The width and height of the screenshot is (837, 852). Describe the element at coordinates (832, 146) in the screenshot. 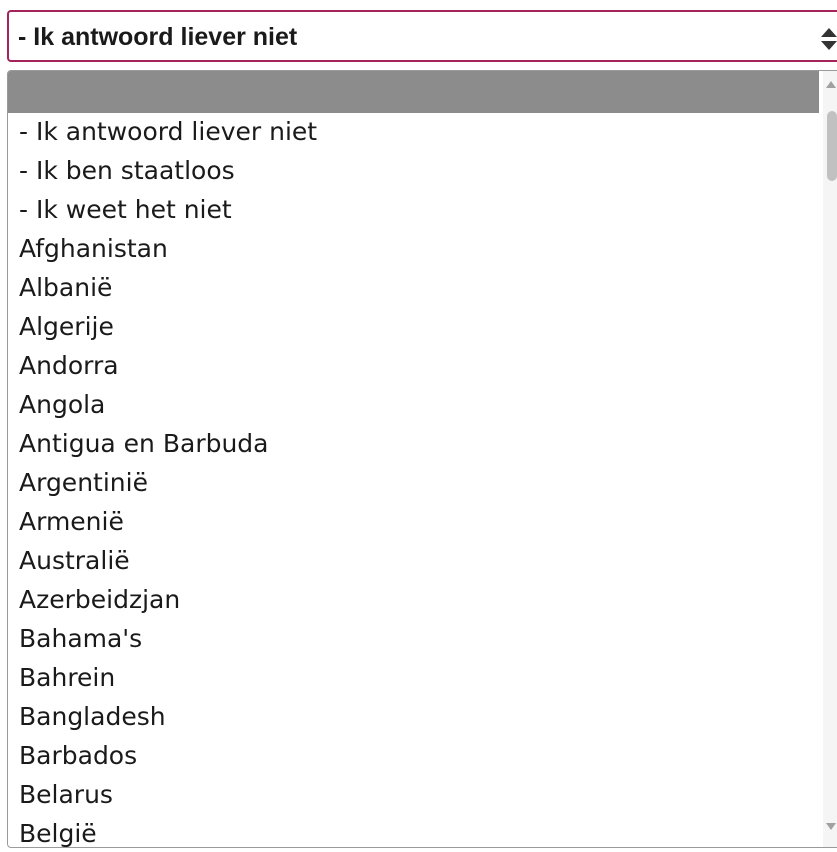

I see `scrollbar-thumb` at that location.